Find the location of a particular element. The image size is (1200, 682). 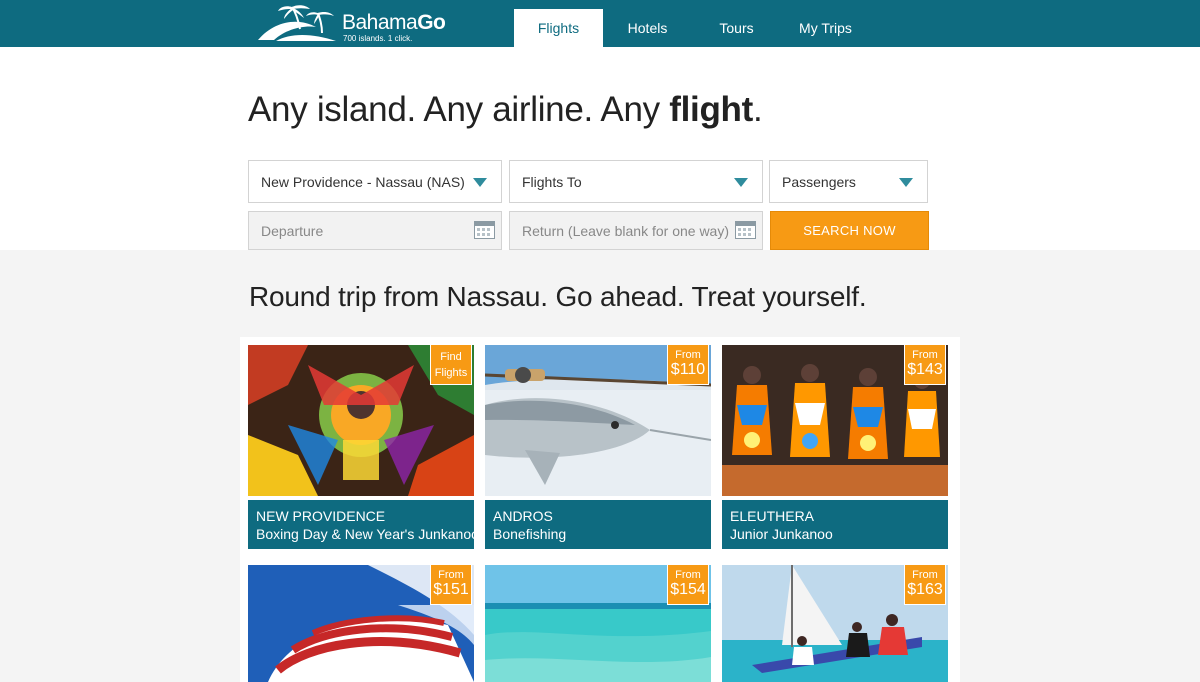

destination-select-value: Flights To is located at coordinates (552, 182).